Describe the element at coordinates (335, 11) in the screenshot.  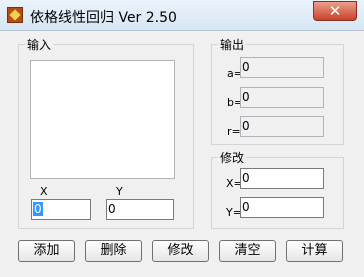
I see `close-button: ✕` at that location.